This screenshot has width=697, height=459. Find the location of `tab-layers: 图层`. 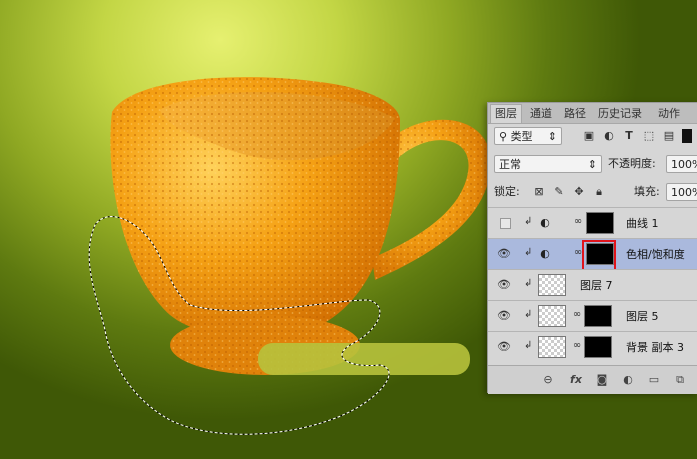

tab-layers: 图层 is located at coordinates (506, 113).